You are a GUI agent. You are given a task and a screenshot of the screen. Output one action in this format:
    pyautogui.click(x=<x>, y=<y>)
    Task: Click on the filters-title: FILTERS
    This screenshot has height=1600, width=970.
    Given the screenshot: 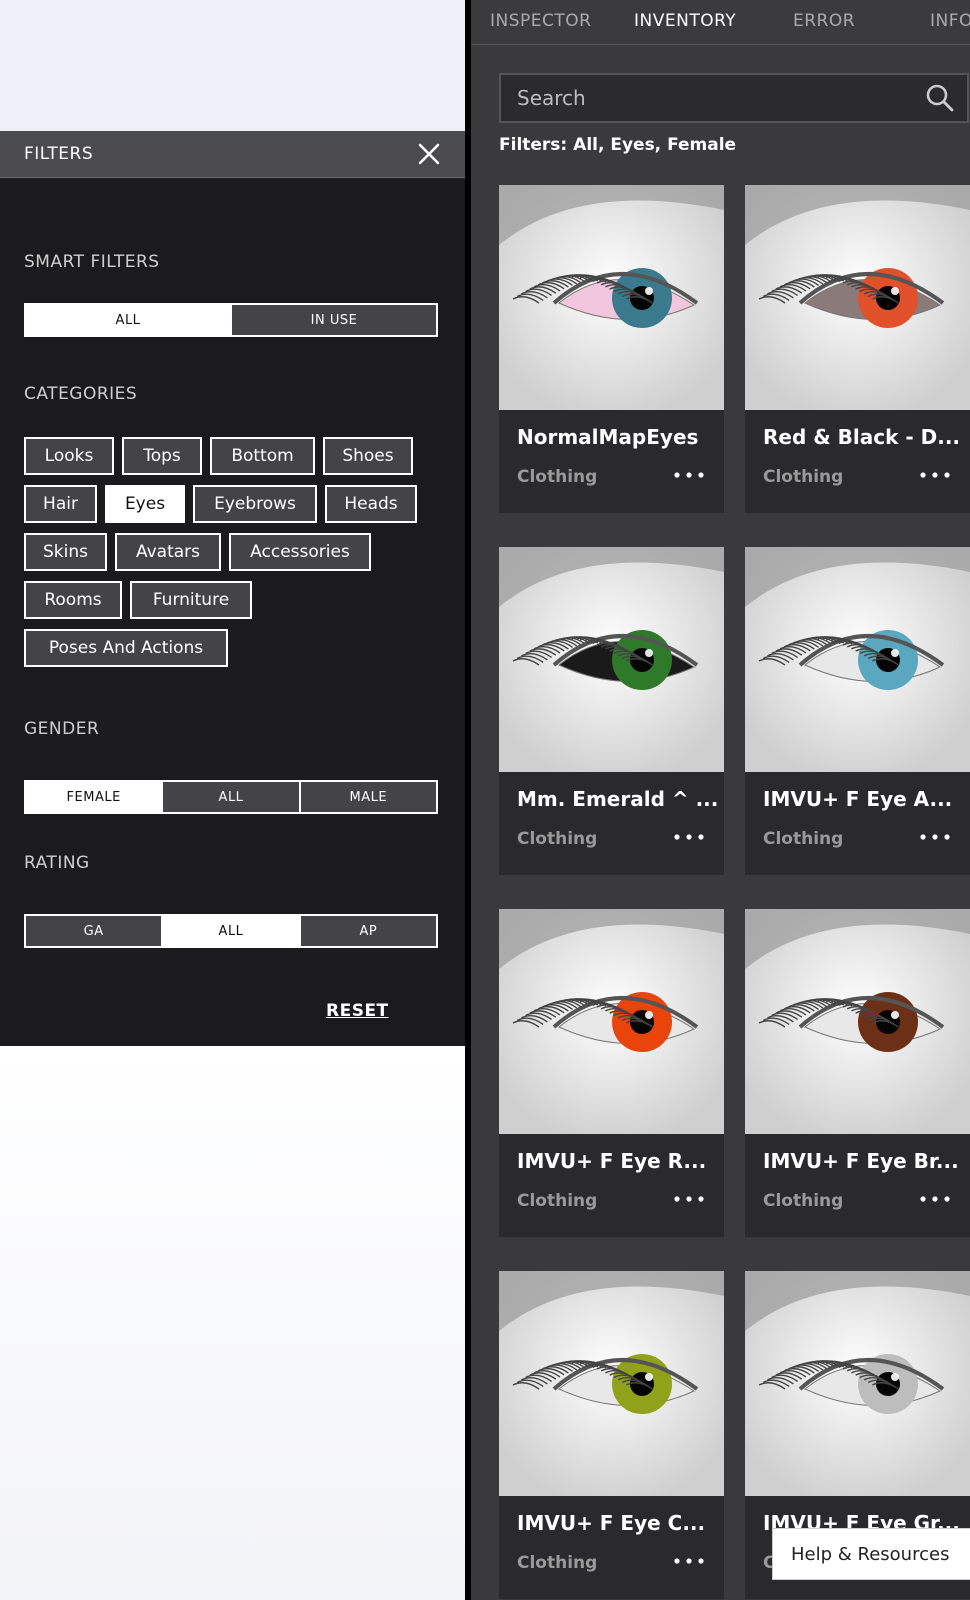 What is the action you would take?
    pyautogui.click(x=59, y=154)
    